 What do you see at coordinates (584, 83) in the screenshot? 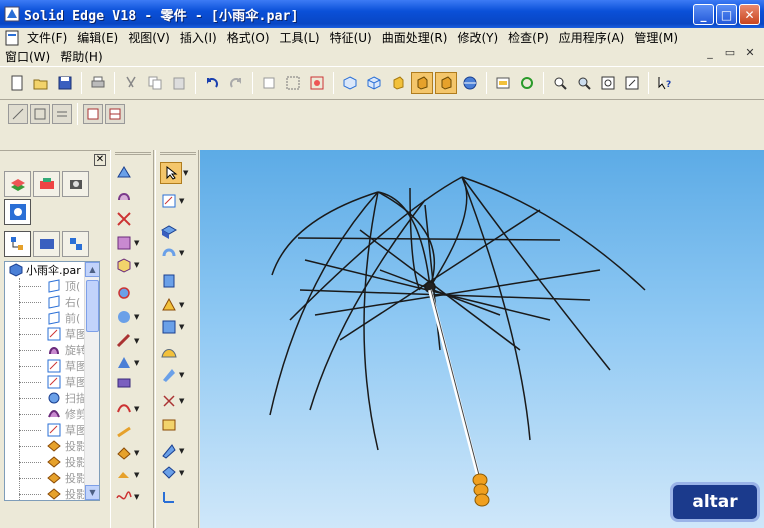
I see `zoom-icon` at bounding box center [584, 83].